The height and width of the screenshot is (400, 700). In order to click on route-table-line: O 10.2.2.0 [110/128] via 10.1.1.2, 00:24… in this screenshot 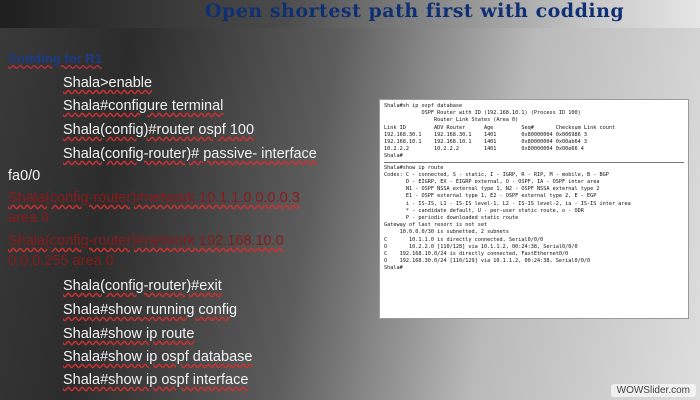, I will do `click(481, 246)`.